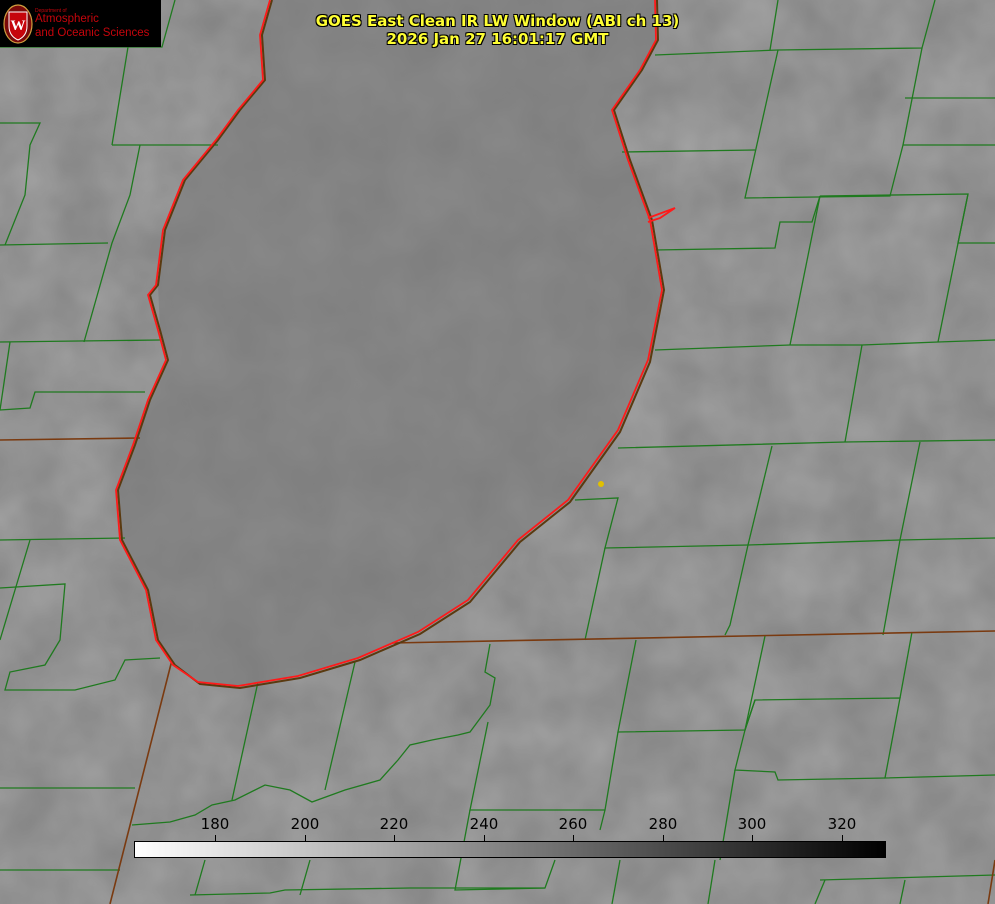 The image size is (995, 904). What do you see at coordinates (305, 824) in the screenshot?
I see `colorbar-tick-label: 200` at bounding box center [305, 824].